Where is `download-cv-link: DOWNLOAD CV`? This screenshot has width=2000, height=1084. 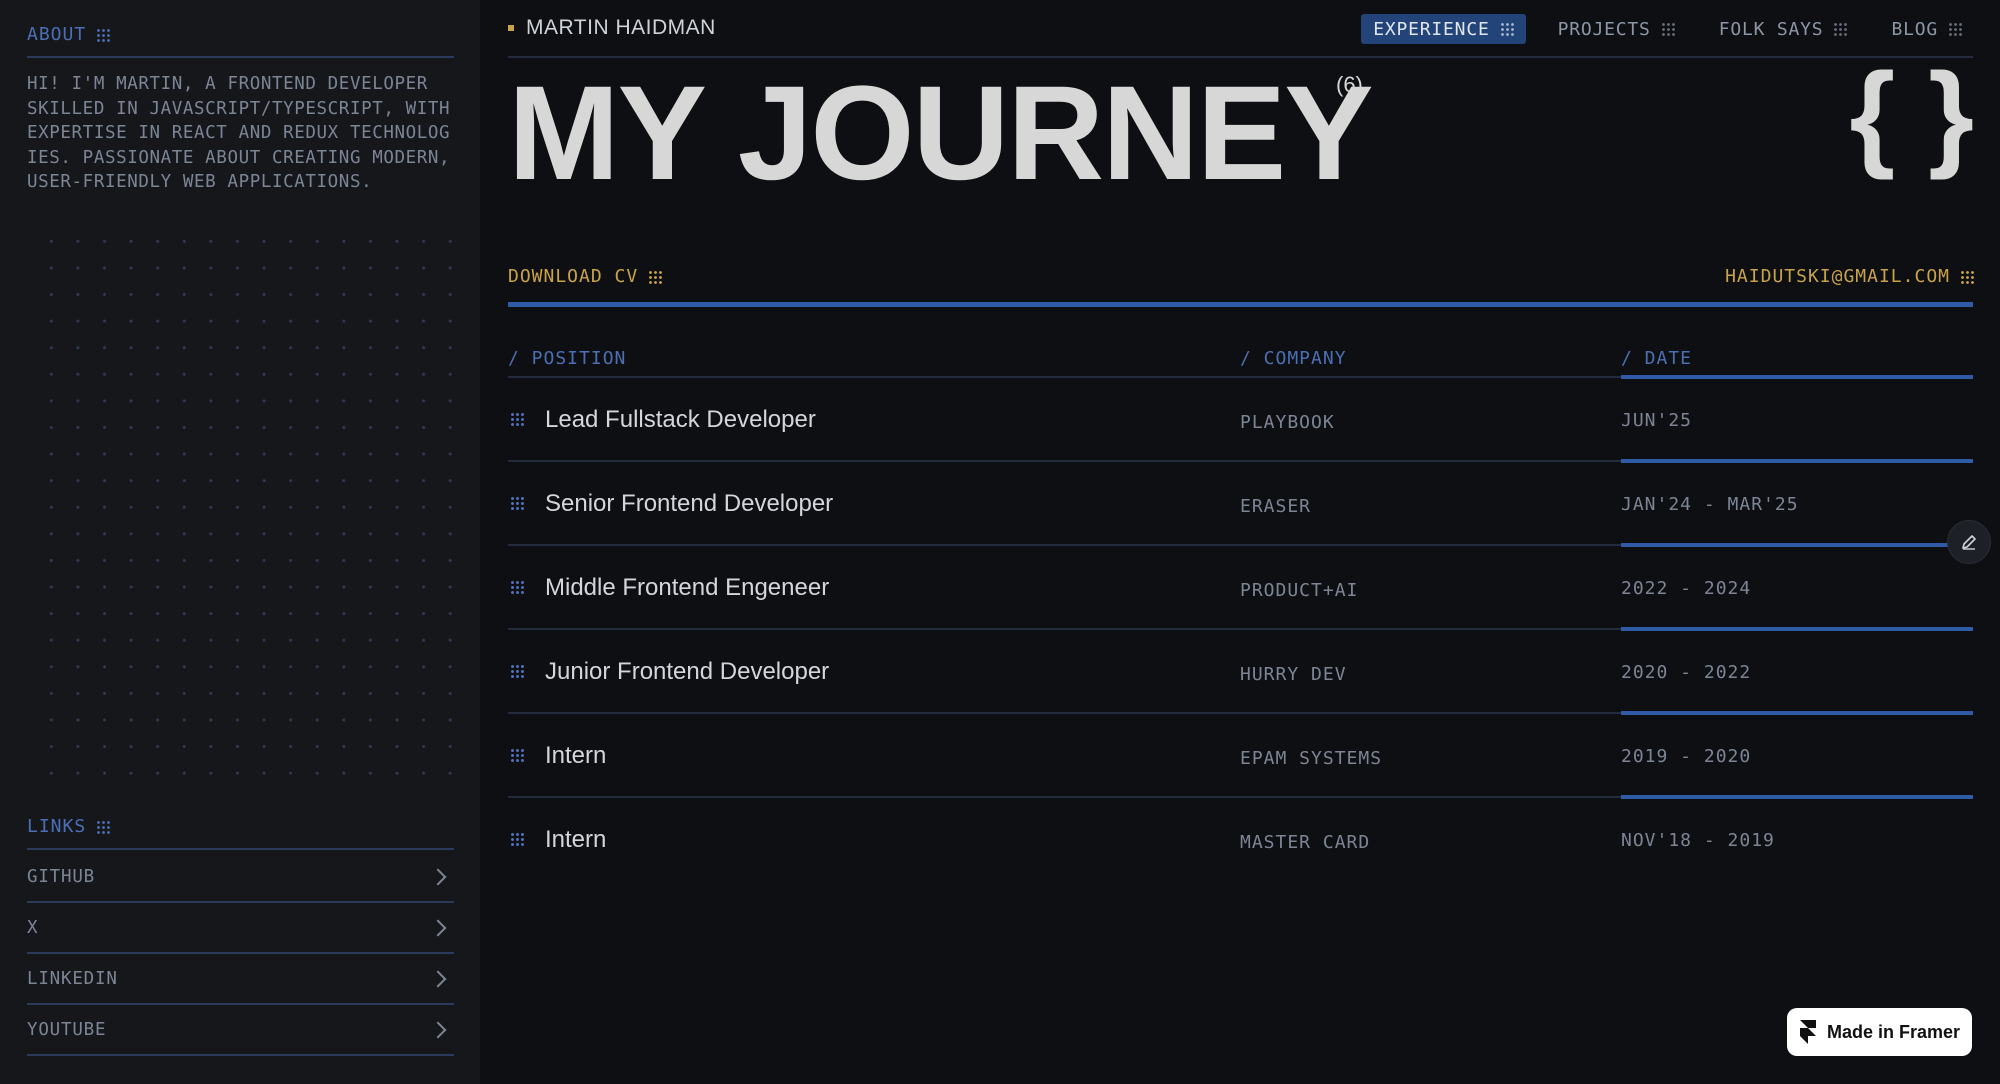 download-cv-link: DOWNLOAD CV is located at coordinates (585, 276).